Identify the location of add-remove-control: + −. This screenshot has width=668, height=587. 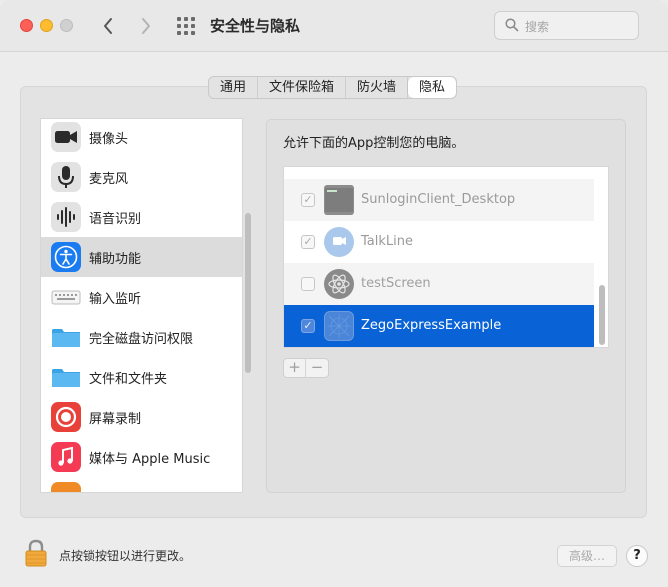
(306, 368).